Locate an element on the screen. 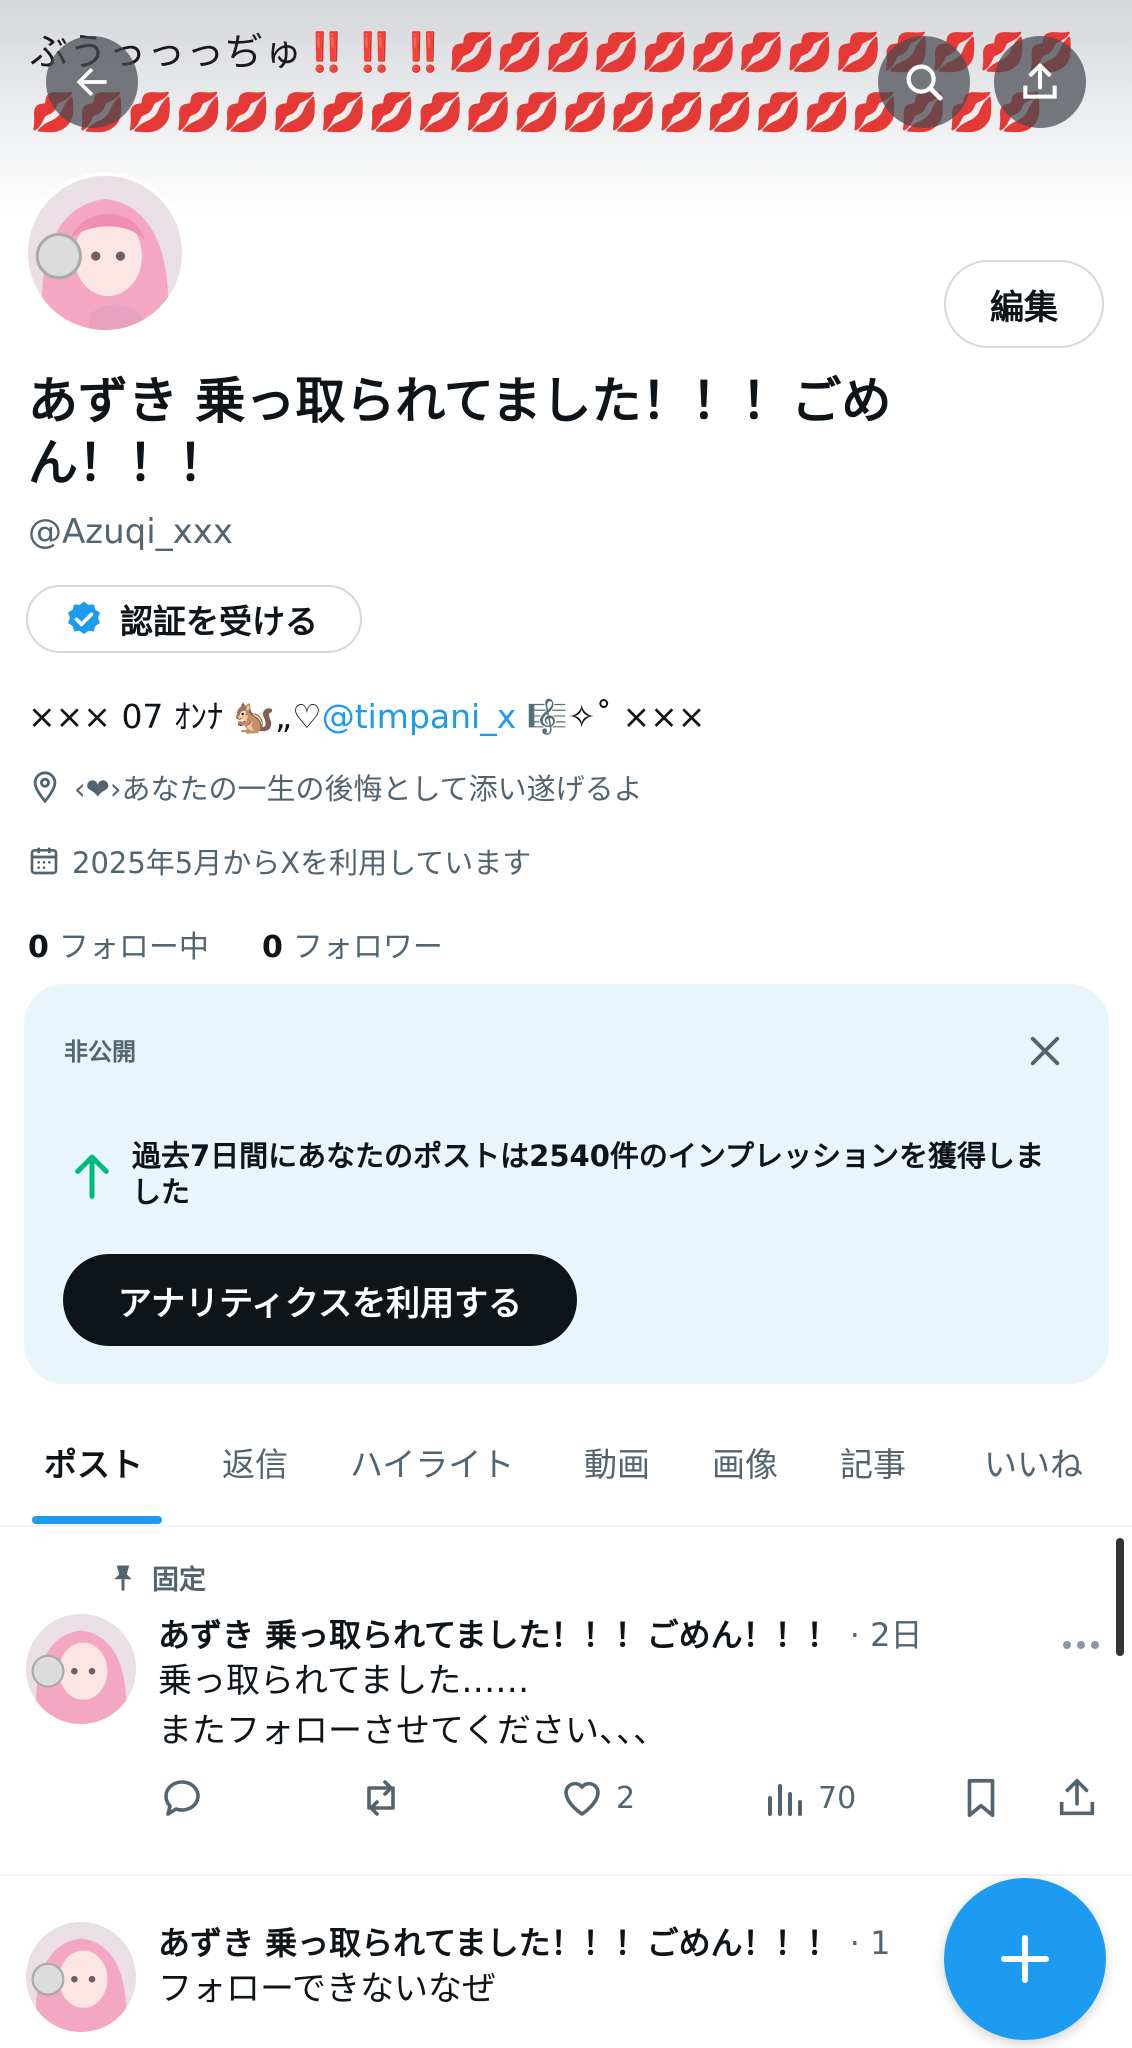 This screenshot has width=1132, height=2048. verified-badge-icon is located at coordinates (84, 618).